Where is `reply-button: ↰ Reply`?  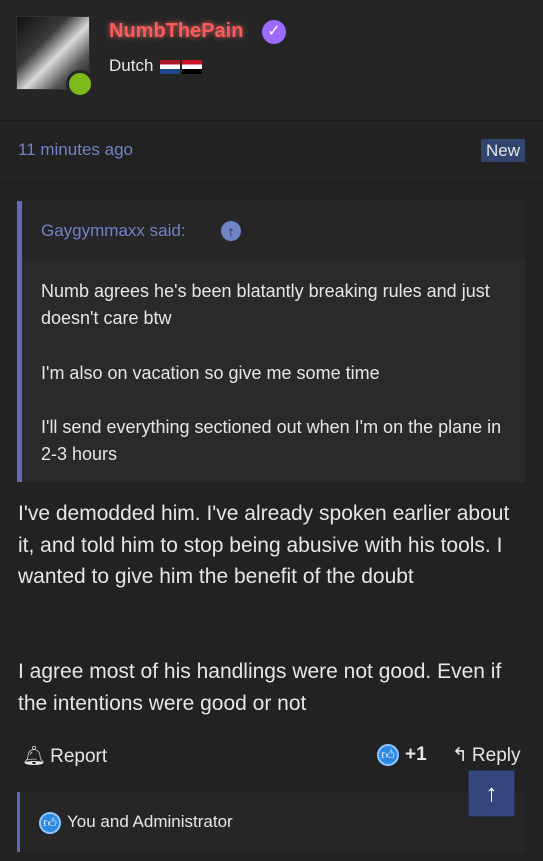
reply-button: ↰ Reply is located at coordinates (486, 755).